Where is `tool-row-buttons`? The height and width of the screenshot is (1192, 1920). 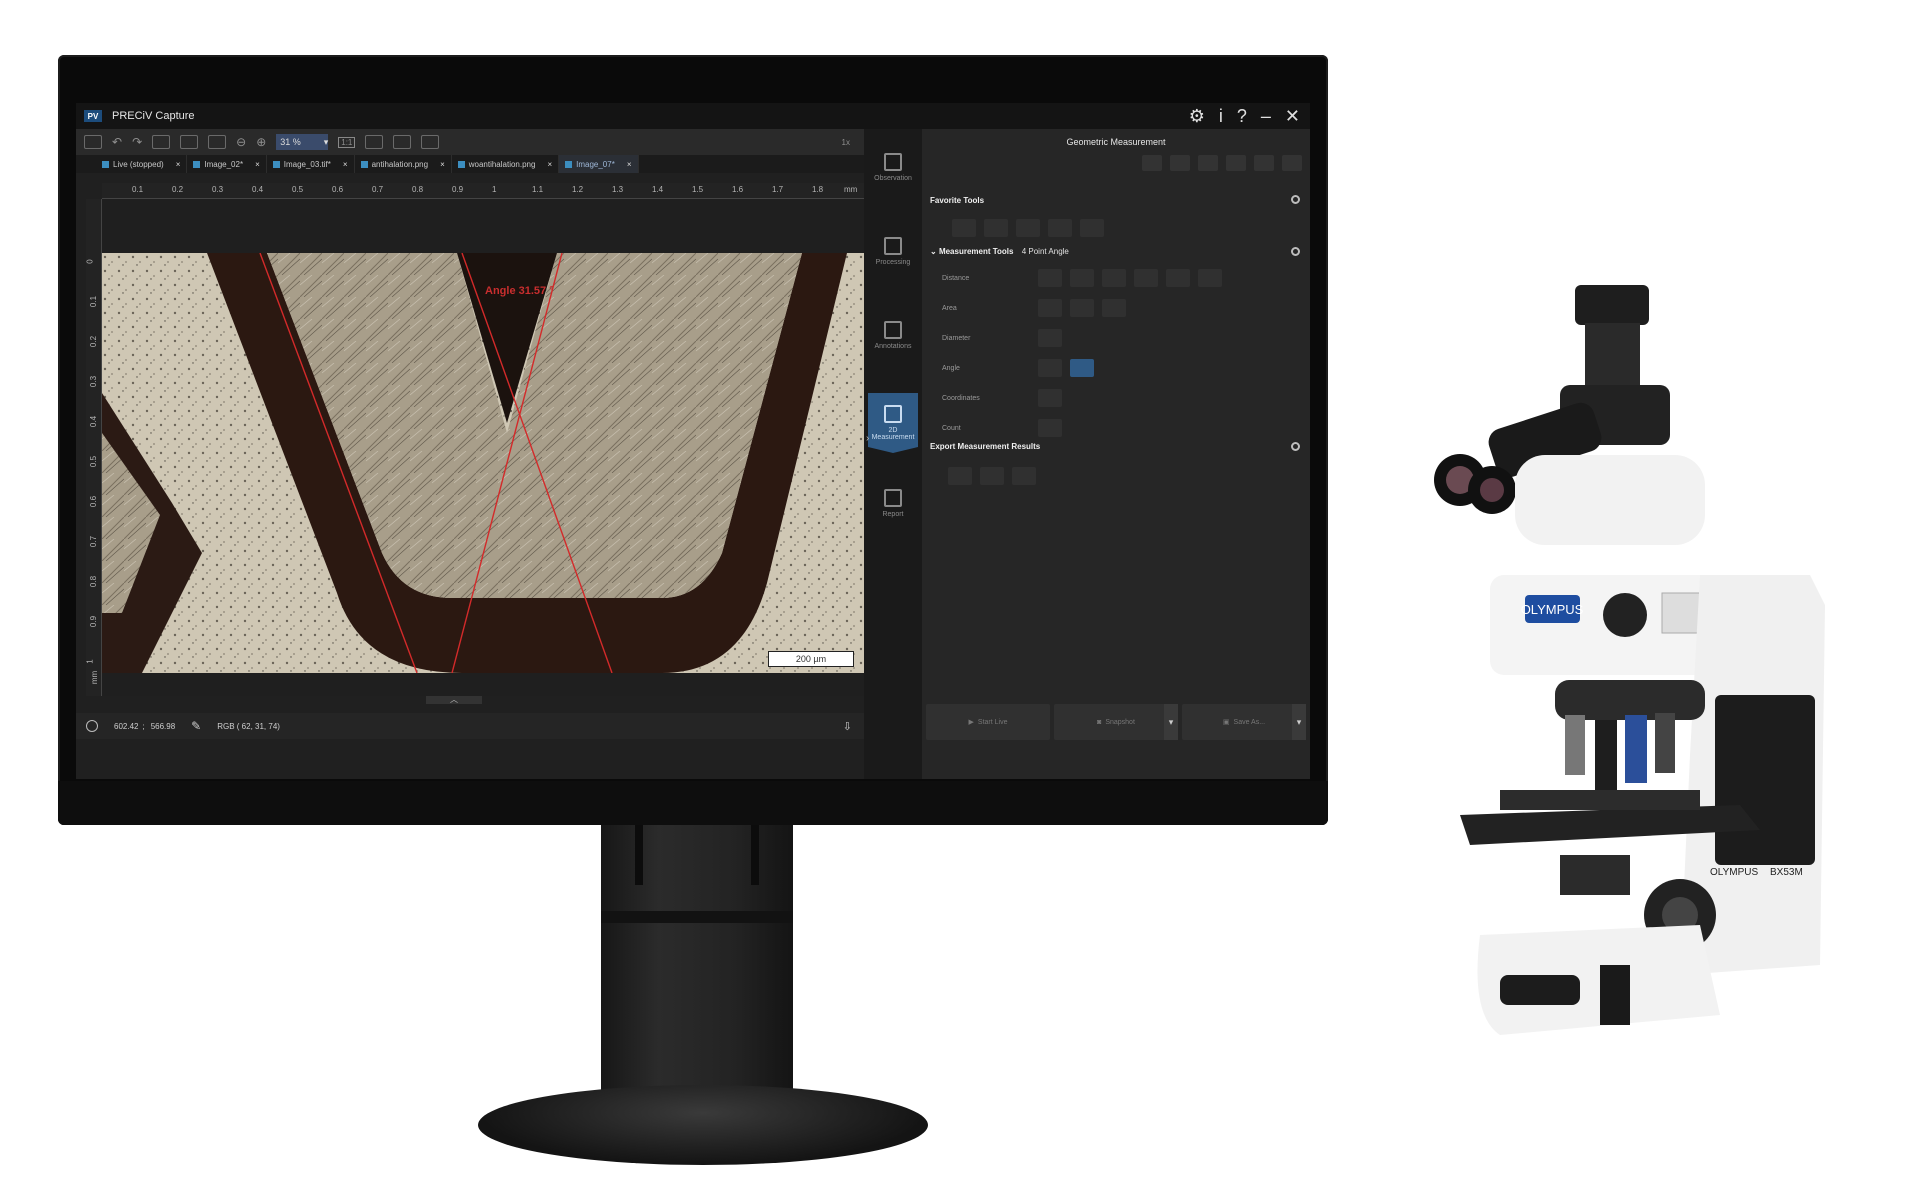
tool-row-buttons is located at coordinates (1050, 428).